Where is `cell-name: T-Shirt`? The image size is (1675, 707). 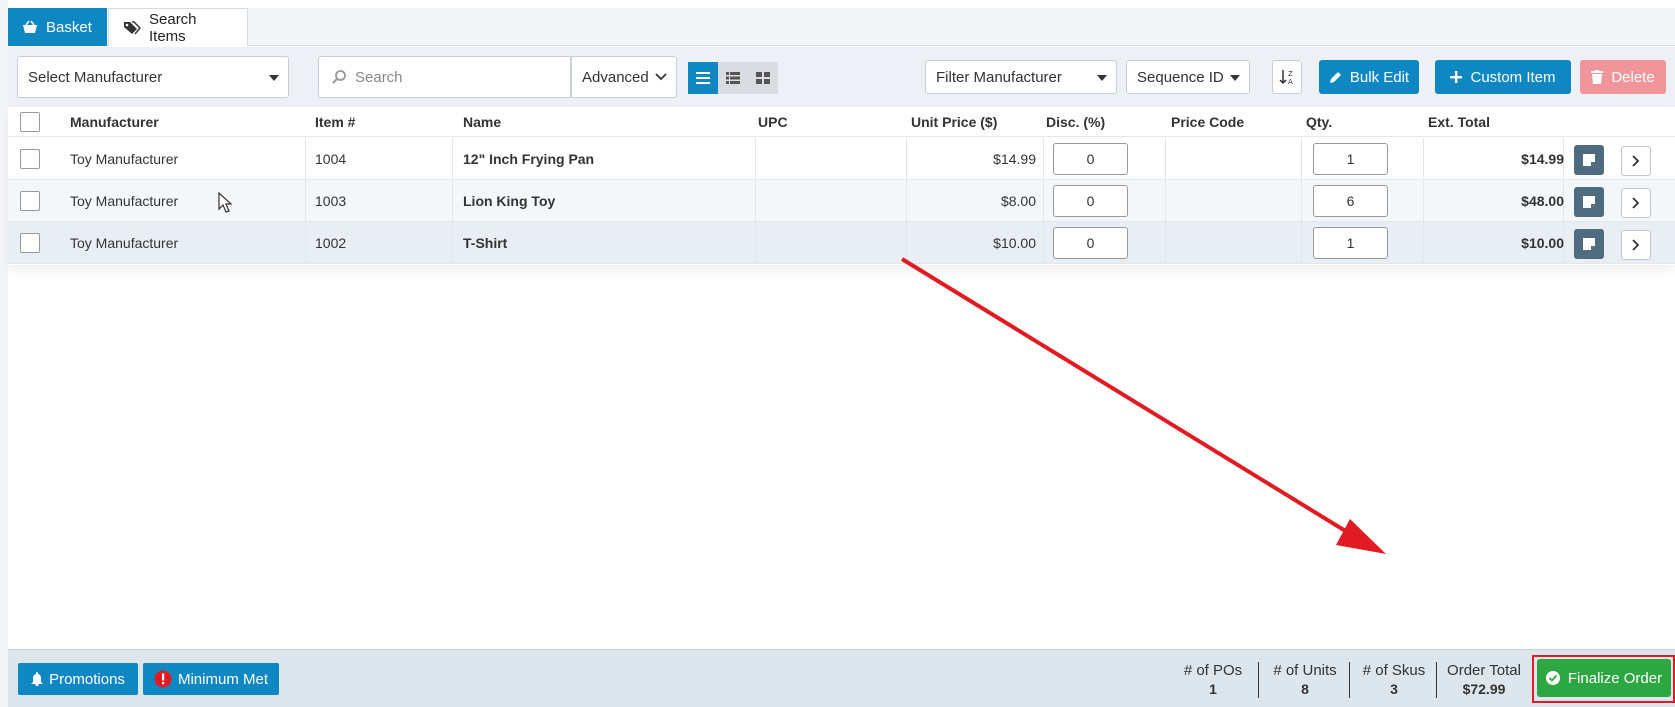 cell-name: T-Shirt is located at coordinates (485, 243).